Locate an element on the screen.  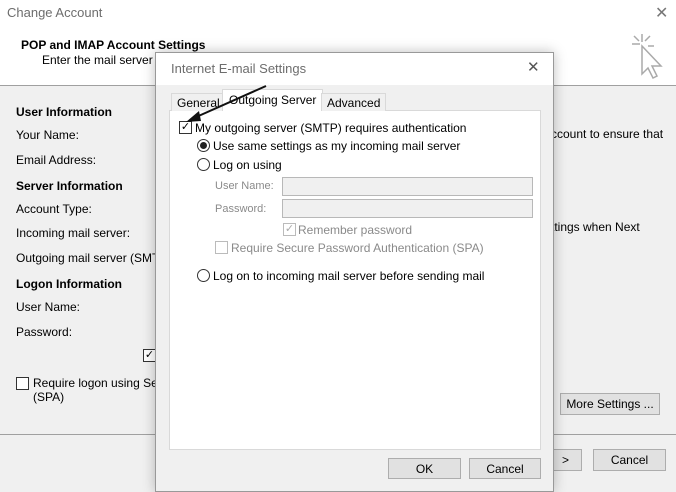
password-label: Password: is located at coordinates (241, 209).